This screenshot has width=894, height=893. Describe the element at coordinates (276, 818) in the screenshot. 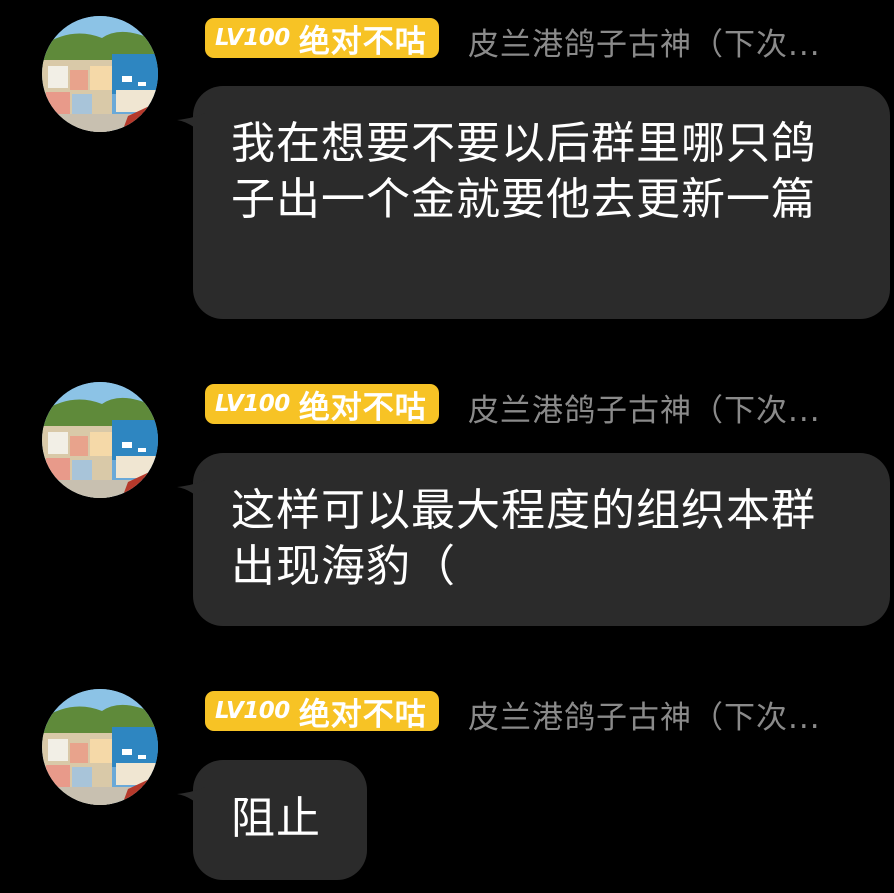

I see `message-text: 阻止` at that location.